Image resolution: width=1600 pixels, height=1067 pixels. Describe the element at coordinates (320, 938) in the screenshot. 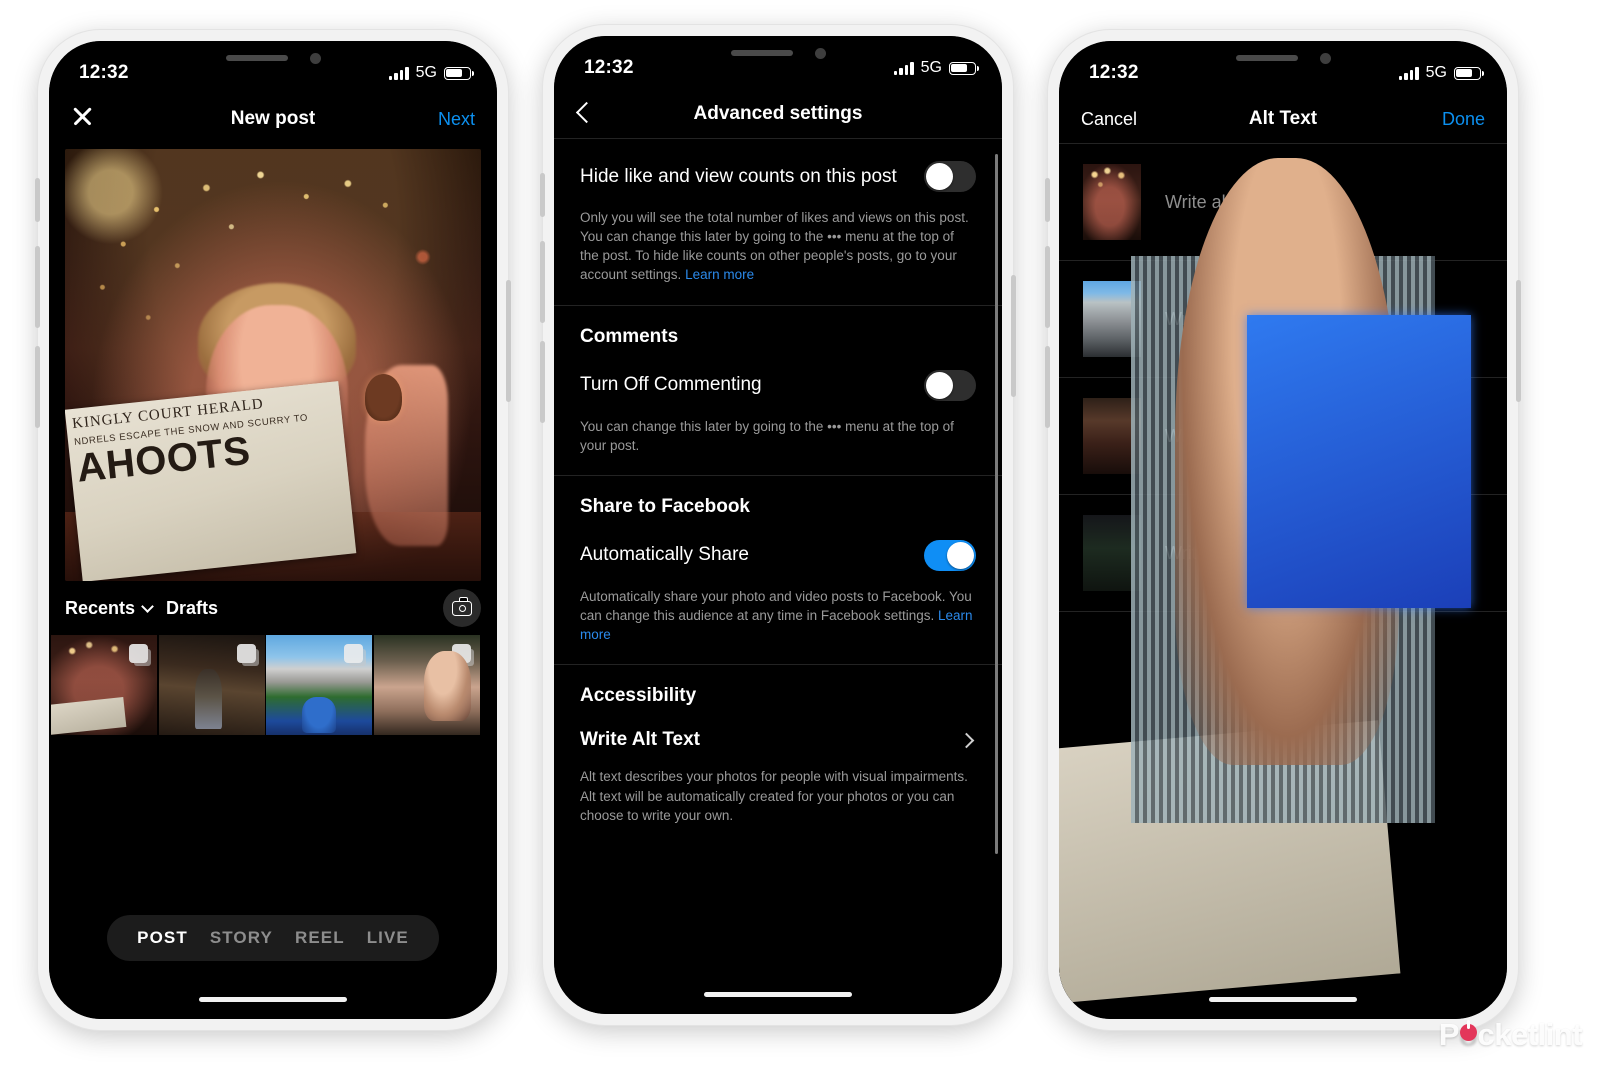

I see `tab-reel: REEL` at that location.